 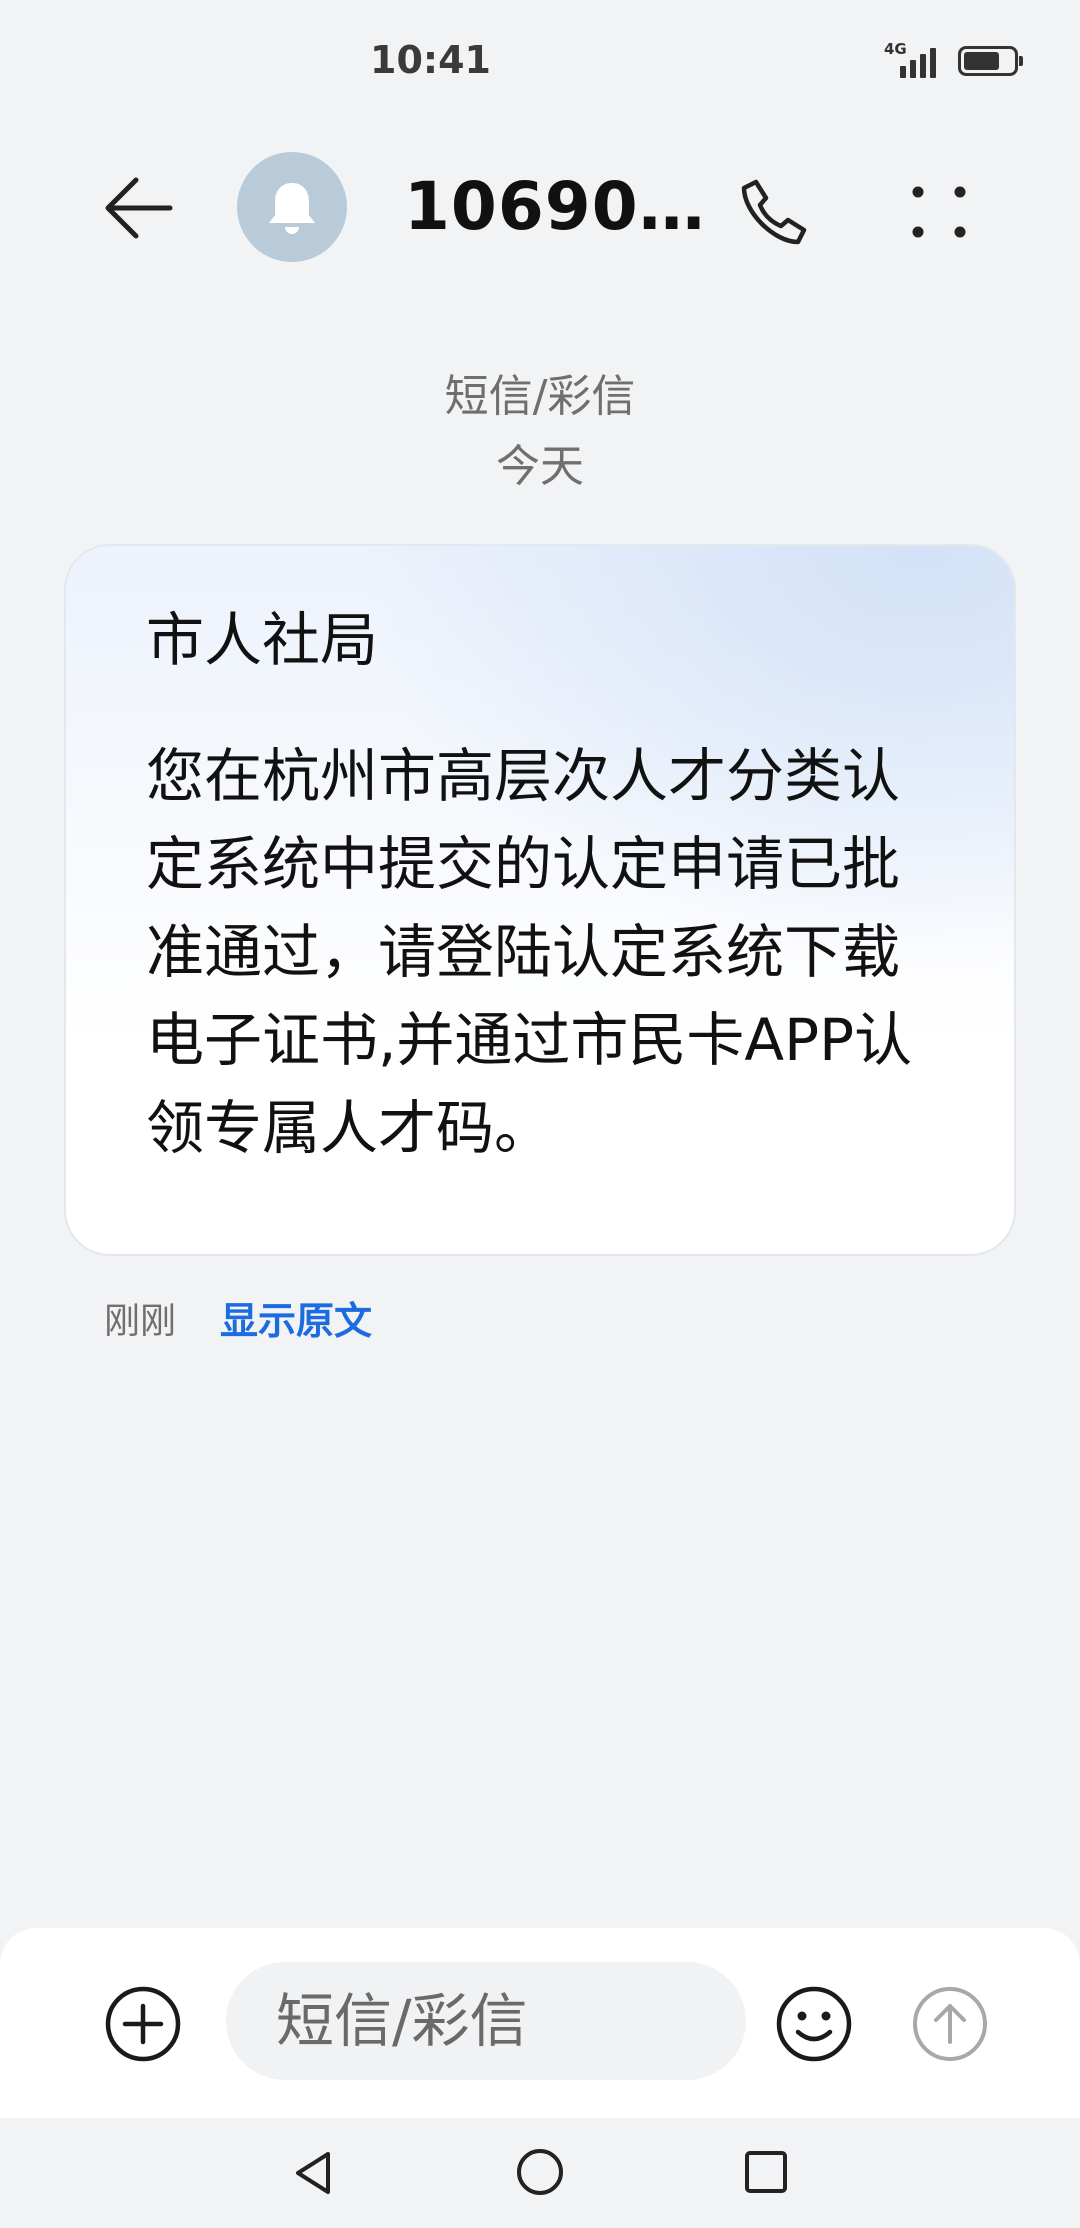 What do you see at coordinates (430, 60) in the screenshot?
I see `status-time: 10:41` at bounding box center [430, 60].